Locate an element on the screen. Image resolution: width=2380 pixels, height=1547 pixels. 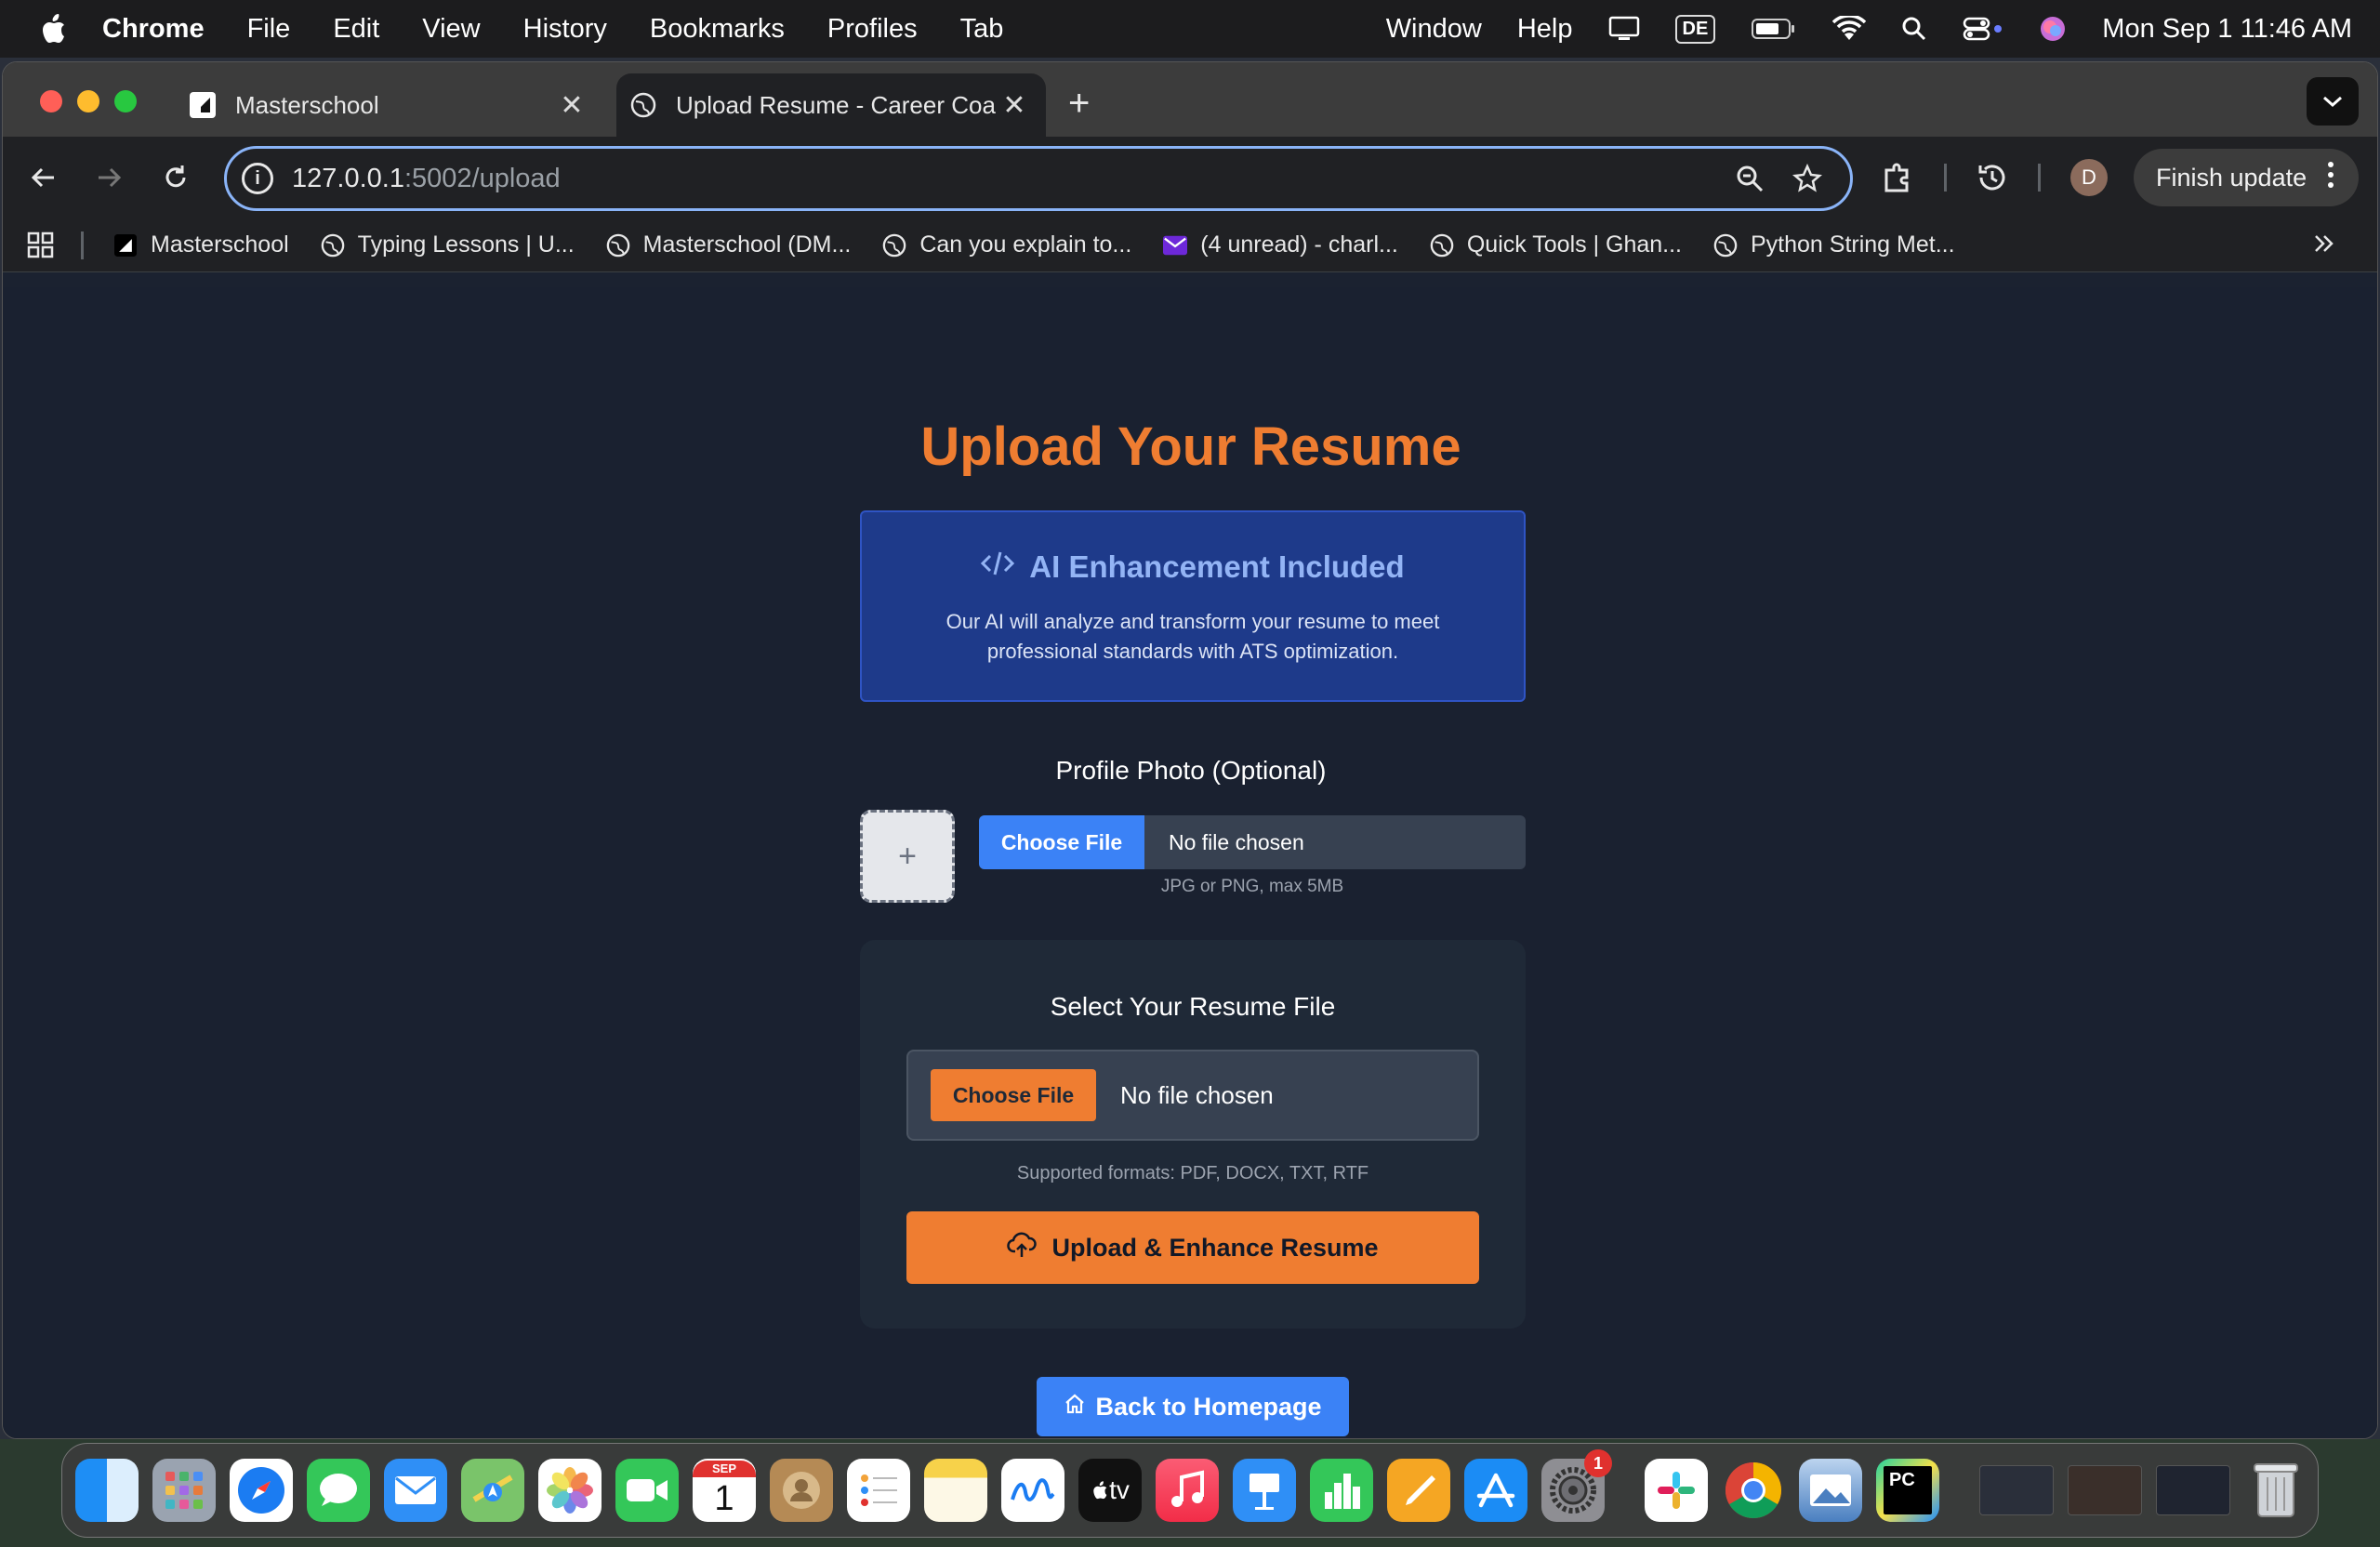
notes-icon is located at coordinates (955, 1490).